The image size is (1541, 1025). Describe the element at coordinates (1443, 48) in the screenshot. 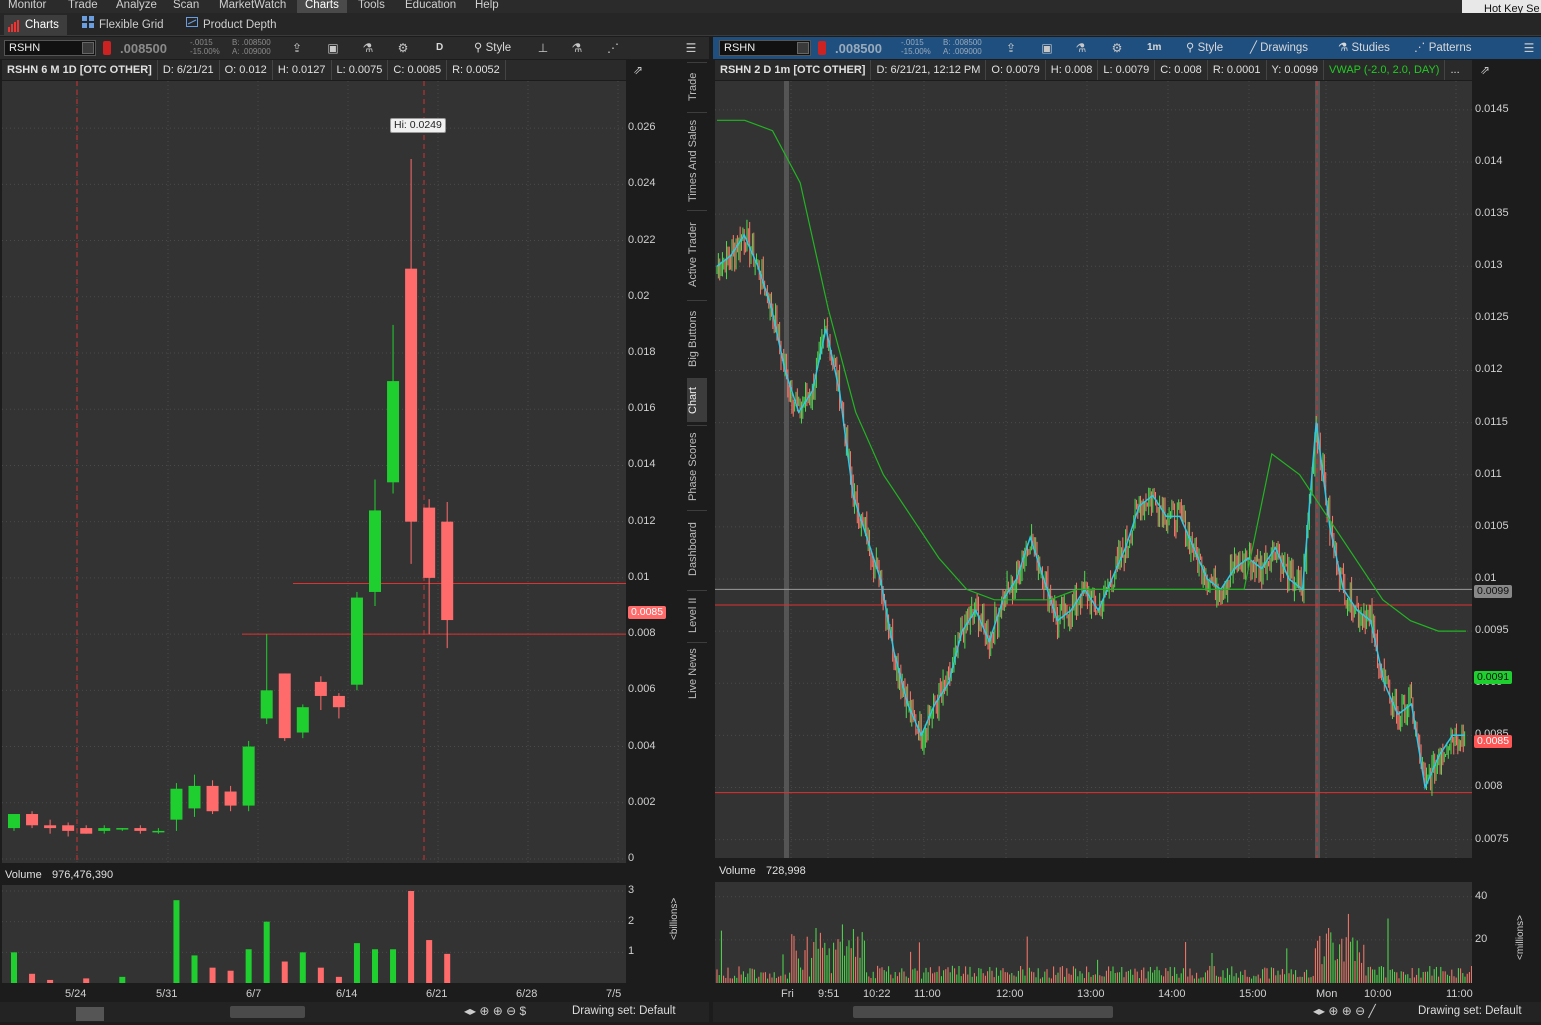

I see `patterns-button: ⋰ Patterns` at that location.